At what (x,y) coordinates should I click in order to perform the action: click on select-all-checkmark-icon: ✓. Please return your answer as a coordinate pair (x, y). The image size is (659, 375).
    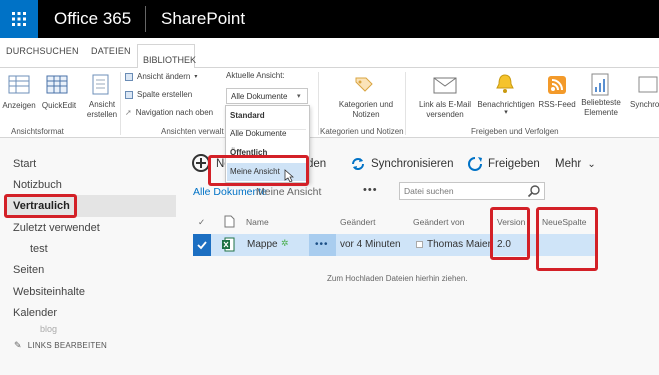
    Looking at the image, I should click on (201, 222).